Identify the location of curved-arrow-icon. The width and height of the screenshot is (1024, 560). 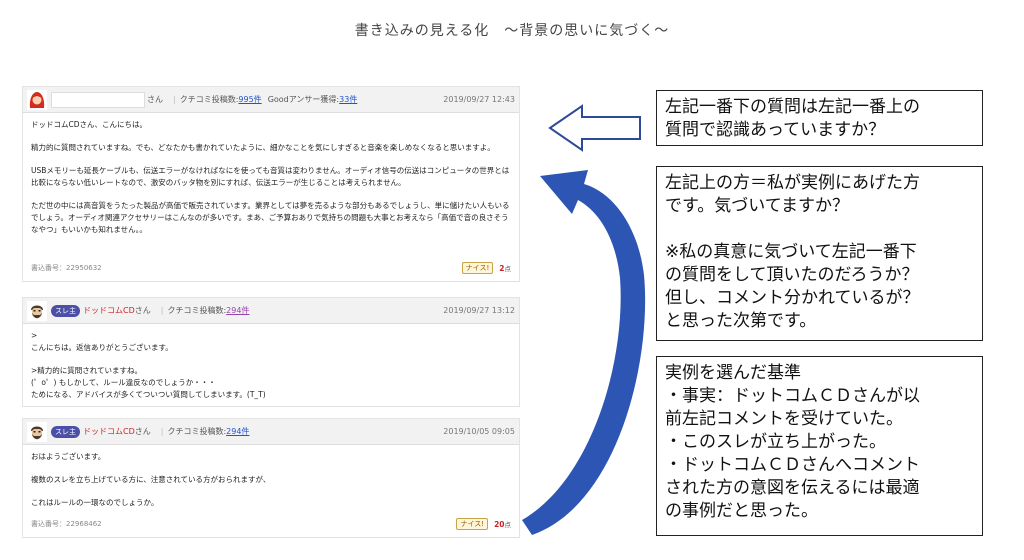
(584, 352).